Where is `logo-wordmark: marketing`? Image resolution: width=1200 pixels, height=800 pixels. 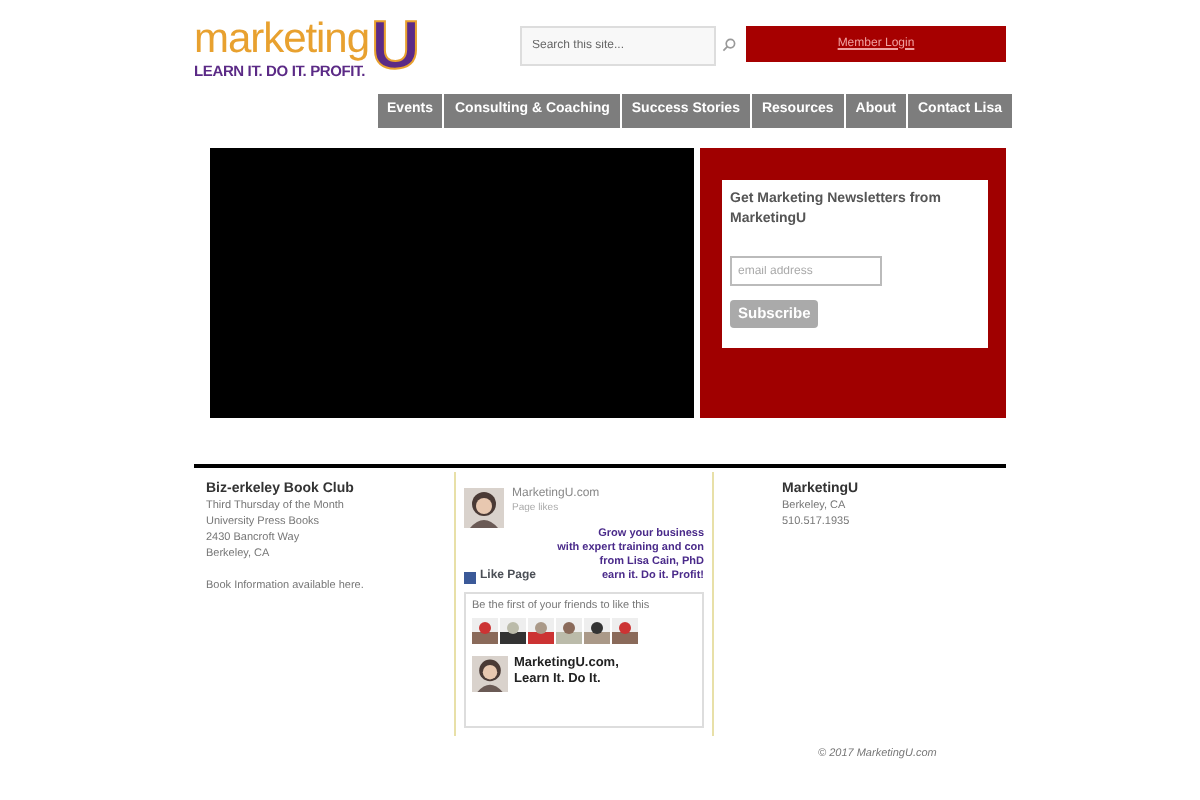 logo-wordmark: marketing is located at coordinates (281, 39).